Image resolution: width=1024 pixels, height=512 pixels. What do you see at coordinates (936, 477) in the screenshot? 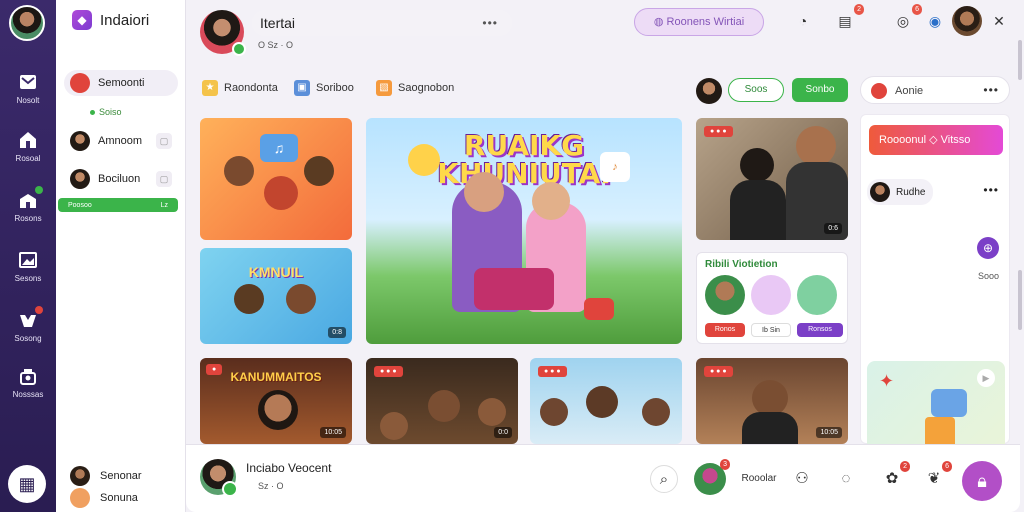
I see `gift-icon: ❦ 6` at bounding box center [936, 477].